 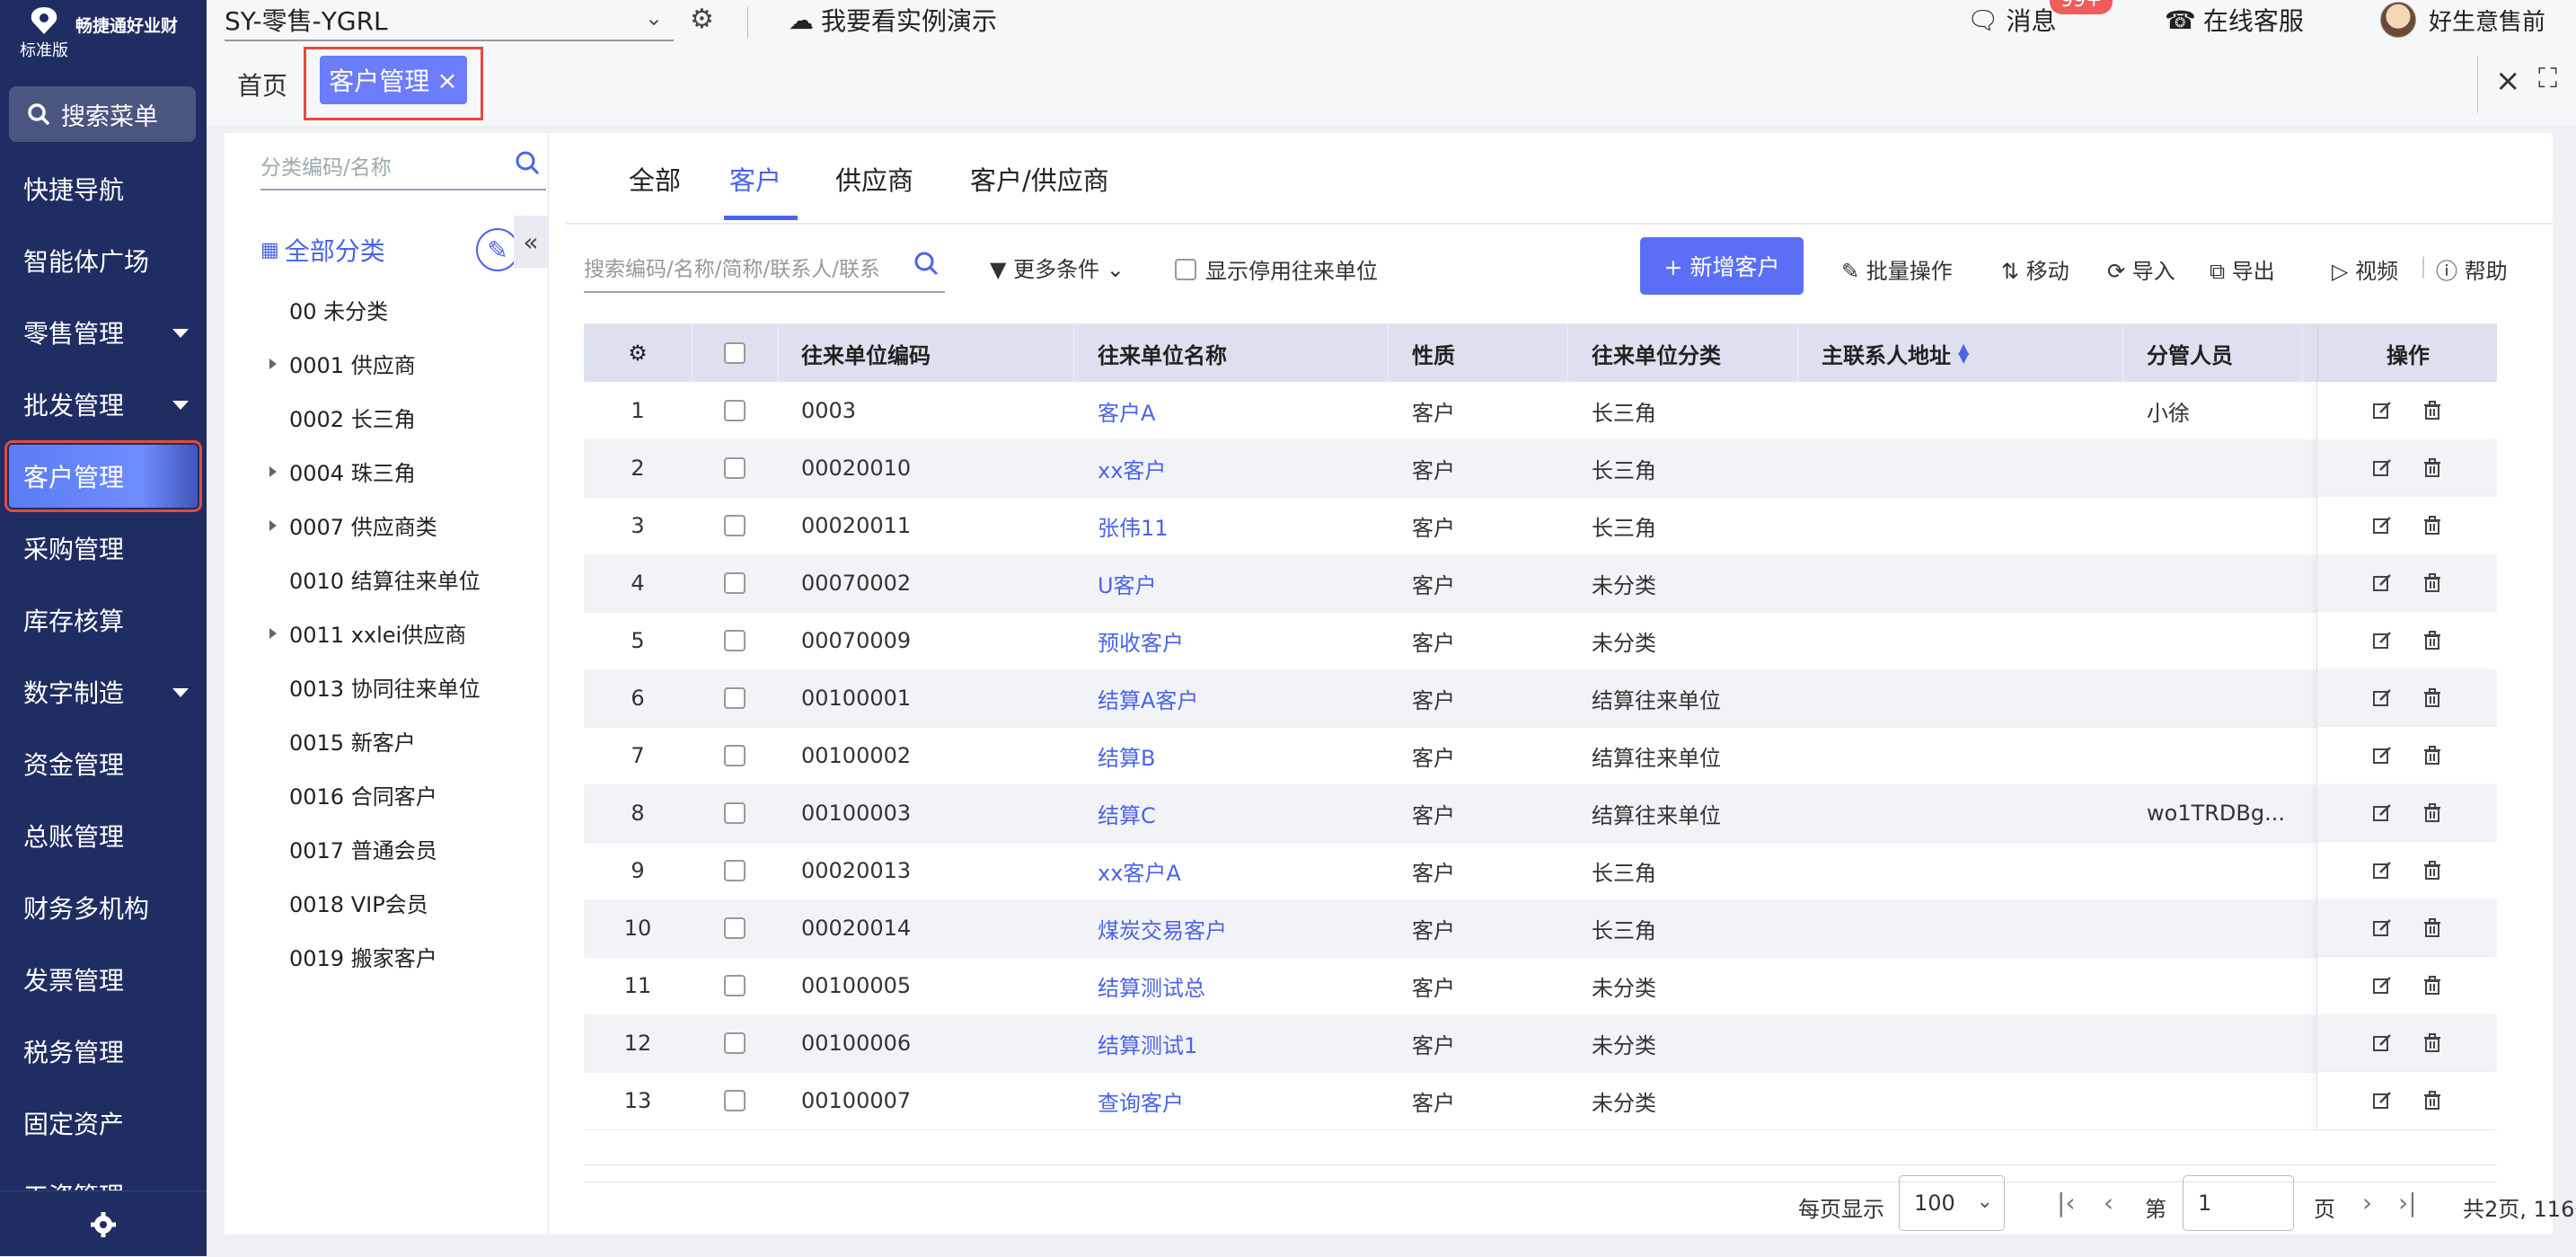 What do you see at coordinates (1683, 353) in the screenshot?
I see `header-category: 往来单位分类` at bounding box center [1683, 353].